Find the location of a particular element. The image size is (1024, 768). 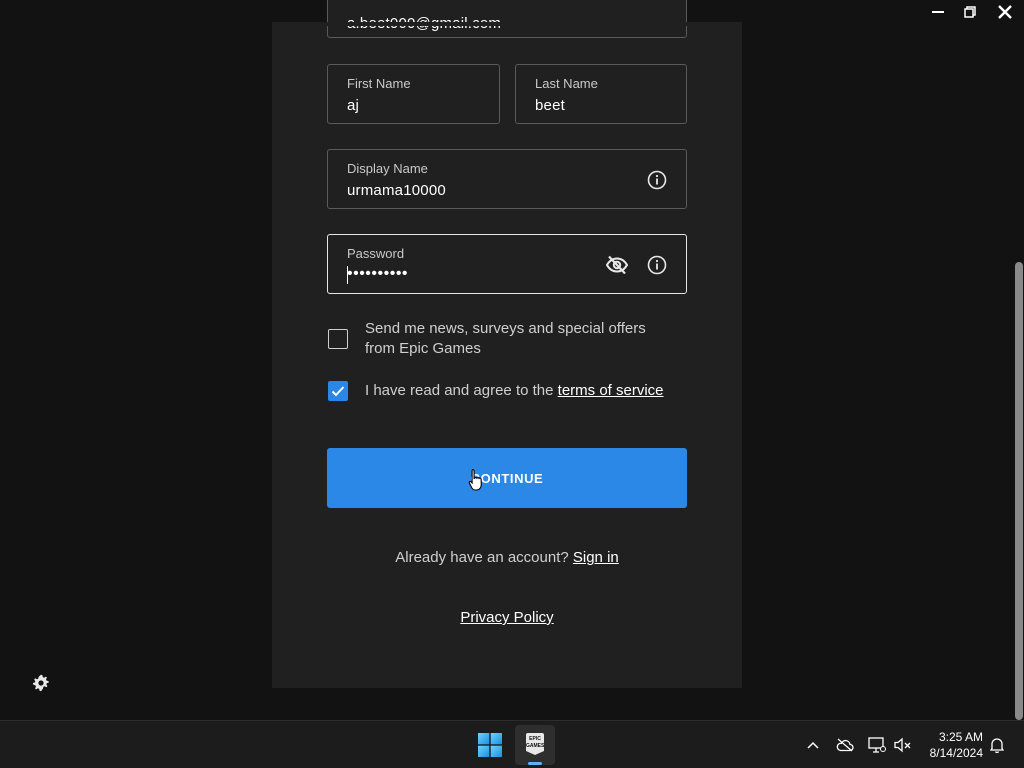

notifications-button is located at coordinates (997, 744).